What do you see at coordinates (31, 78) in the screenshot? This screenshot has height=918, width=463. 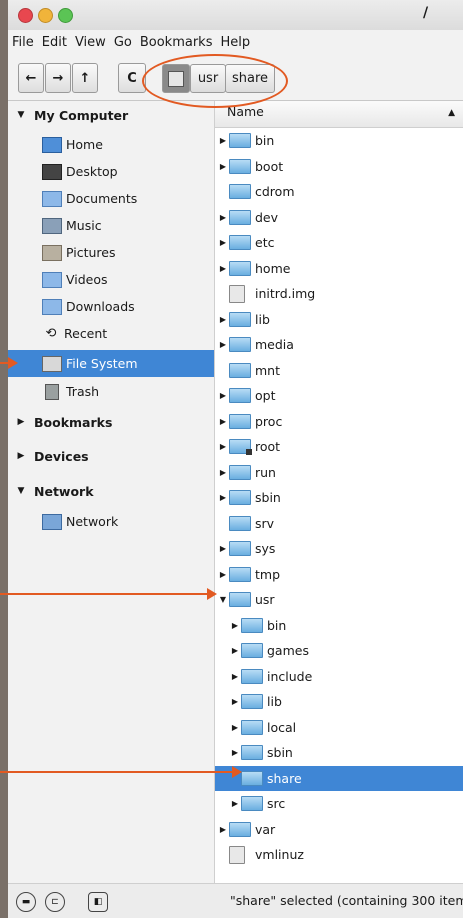 I see `back-button: ←` at bounding box center [31, 78].